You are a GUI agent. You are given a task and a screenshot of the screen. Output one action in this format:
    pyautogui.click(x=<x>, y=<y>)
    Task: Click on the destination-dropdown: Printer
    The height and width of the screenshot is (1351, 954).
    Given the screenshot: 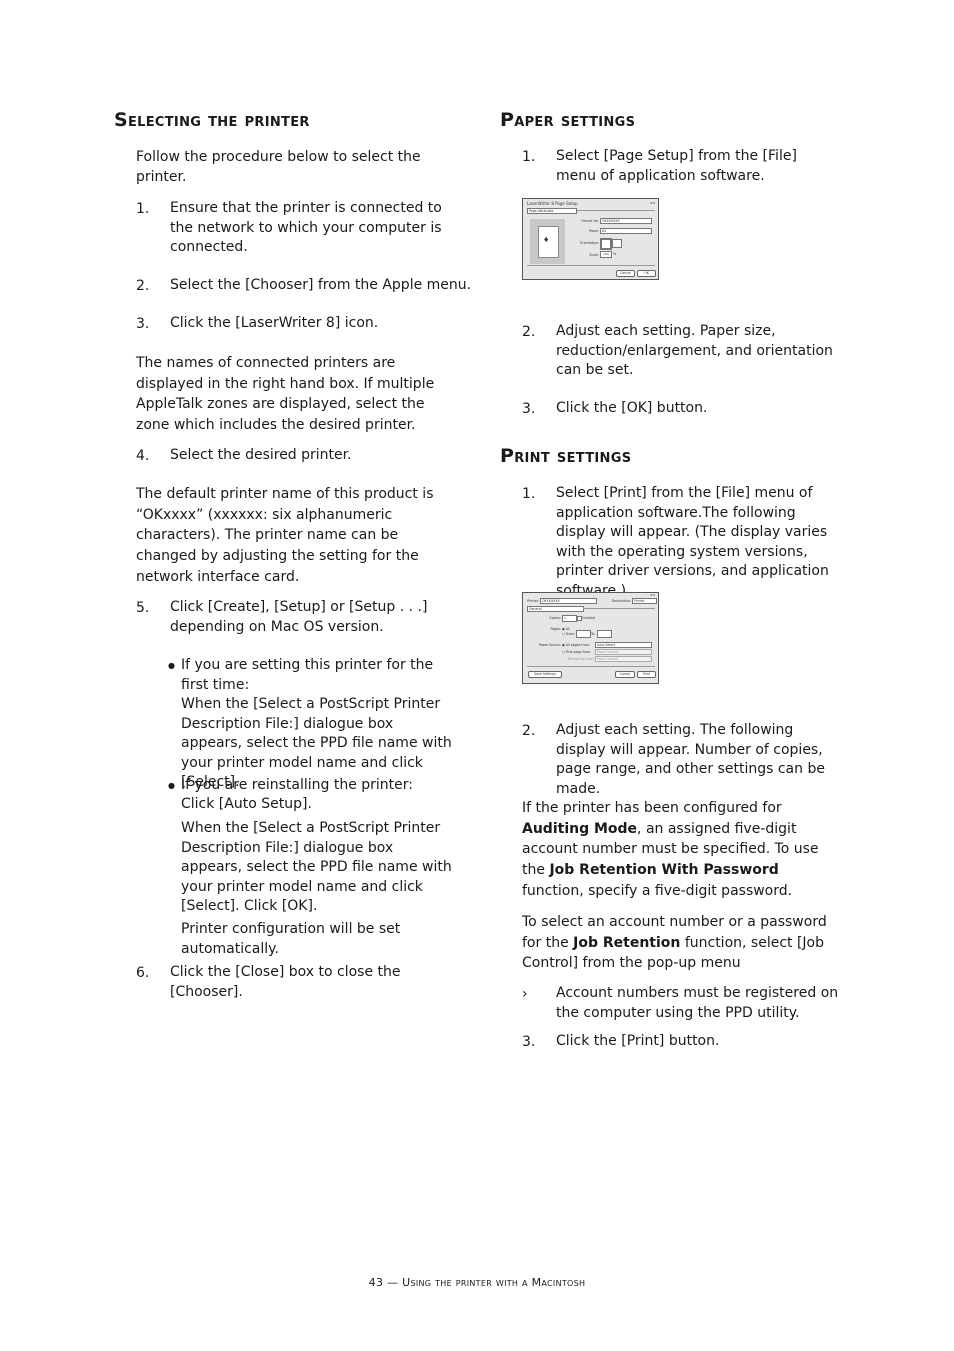 What is the action you would take?
    pyautogui.click(x=644, y=601)
    